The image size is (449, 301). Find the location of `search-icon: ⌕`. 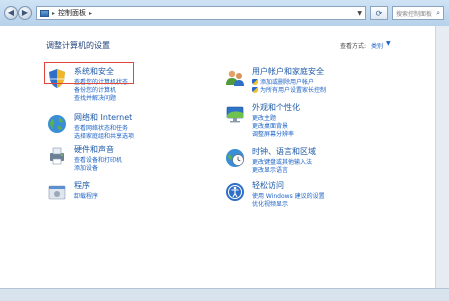

search-icon: ⌕ is located at coordinates (438, 13).